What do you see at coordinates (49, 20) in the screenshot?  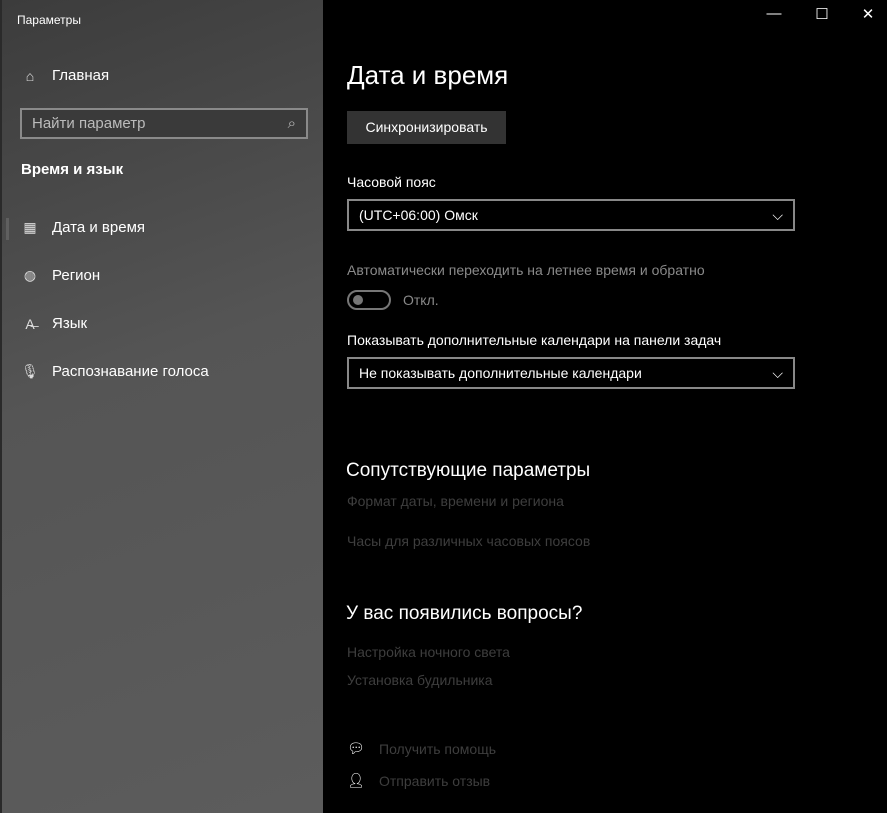 I see `window-title: Параметры` at bounding box center [49, 20].